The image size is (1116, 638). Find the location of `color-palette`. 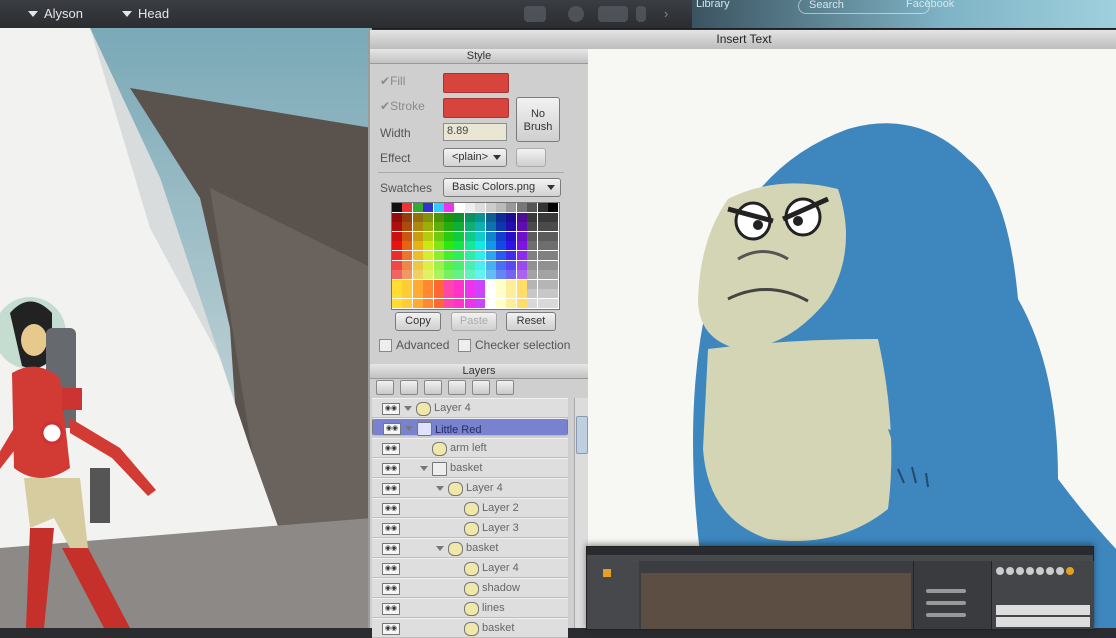

color-palette is located at coordinates (475, 256).